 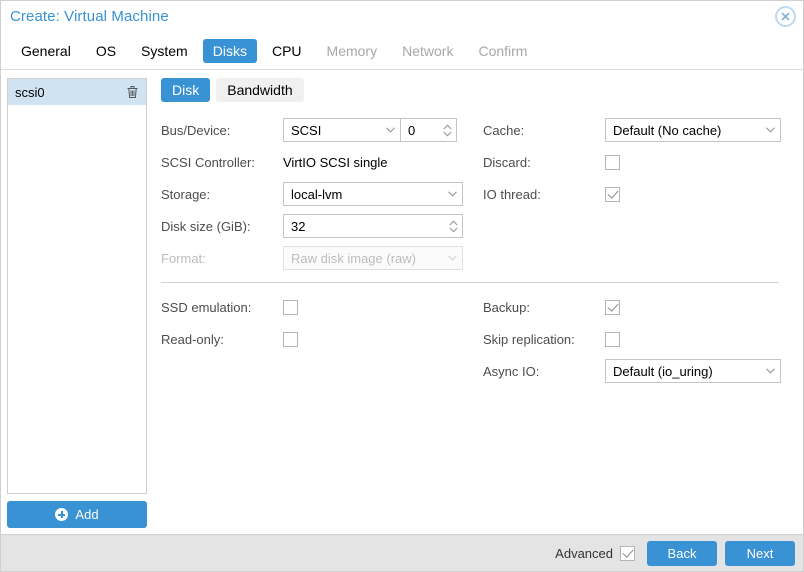 I want to click on disk-size-label: Disk size (GiB):, so click(x=206, y=226).